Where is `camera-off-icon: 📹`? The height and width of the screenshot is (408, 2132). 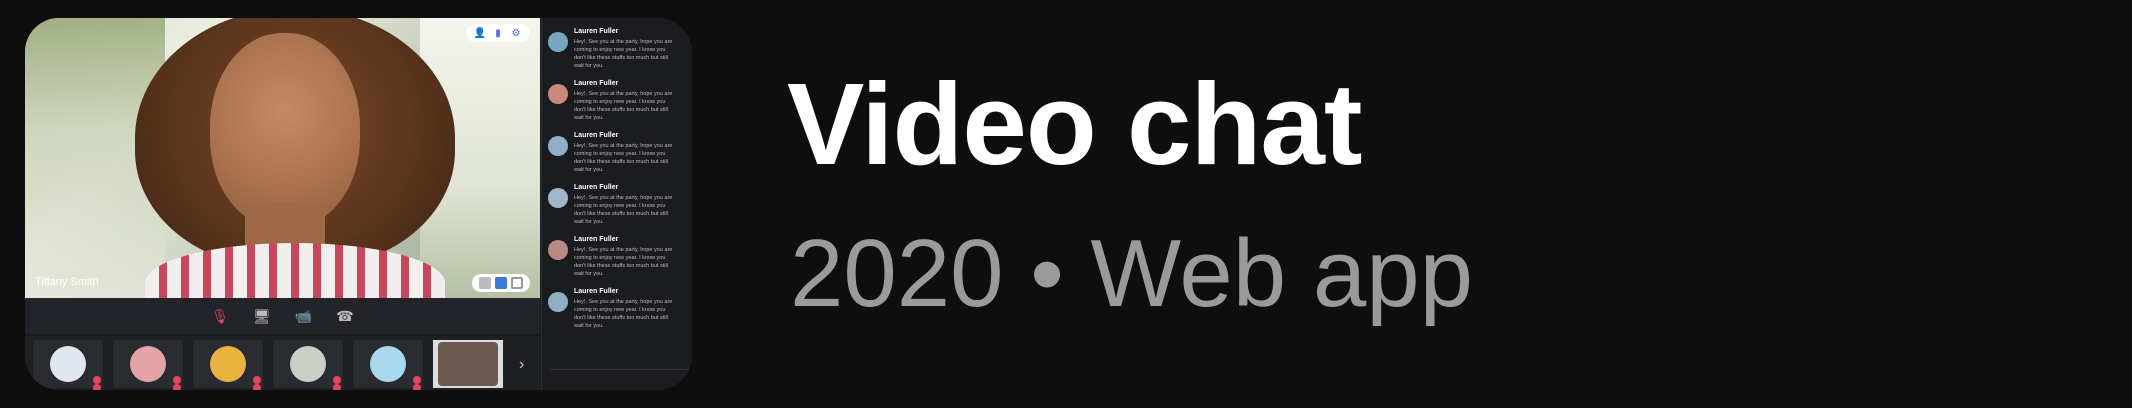 camera-off-icon: 📹 is located at coordinates (303, 316).